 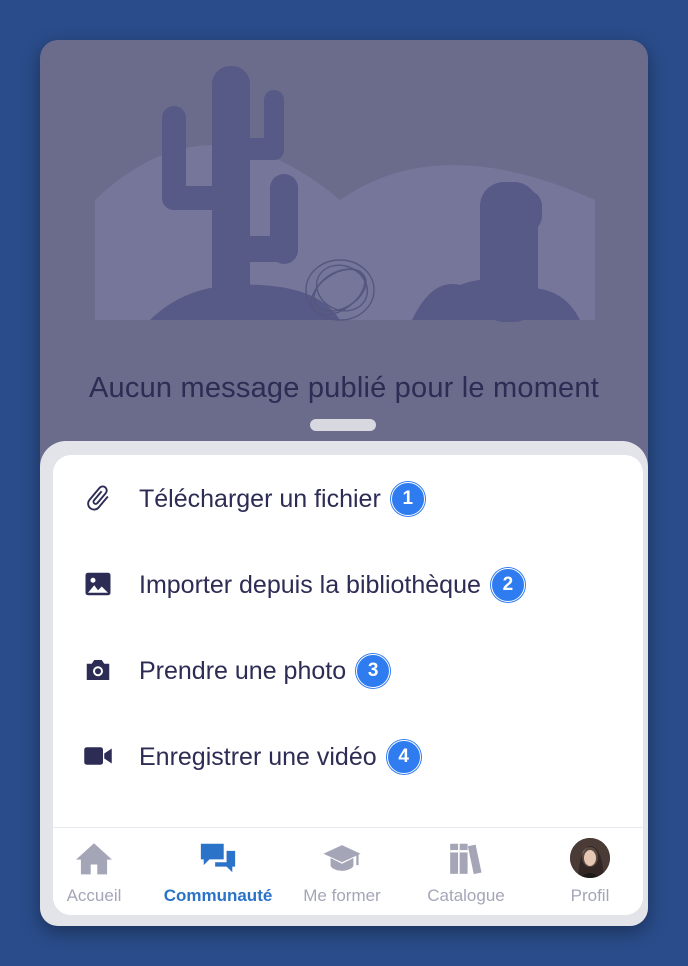 I want to click on import-library-option: Importer depuis la bibliothèque 2, so click(x=348, y=584).